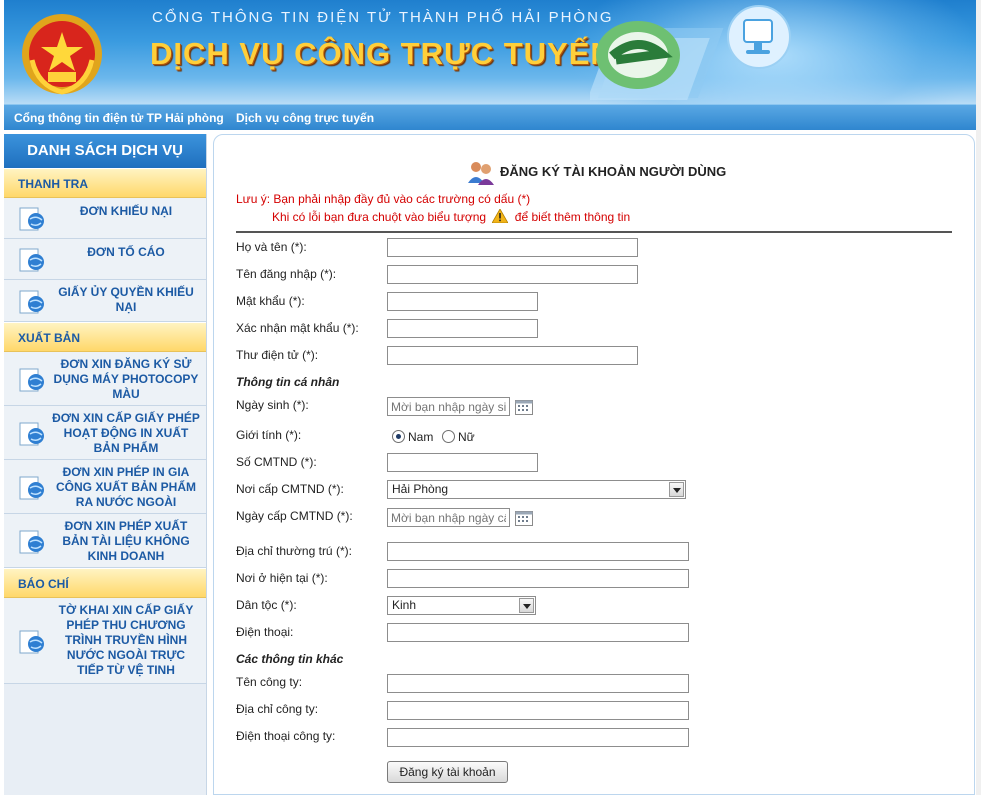  Describe the element at coordinates (447, 772) in the screenshot. I see `register-button: Đăng ký tài khoản` at that location.